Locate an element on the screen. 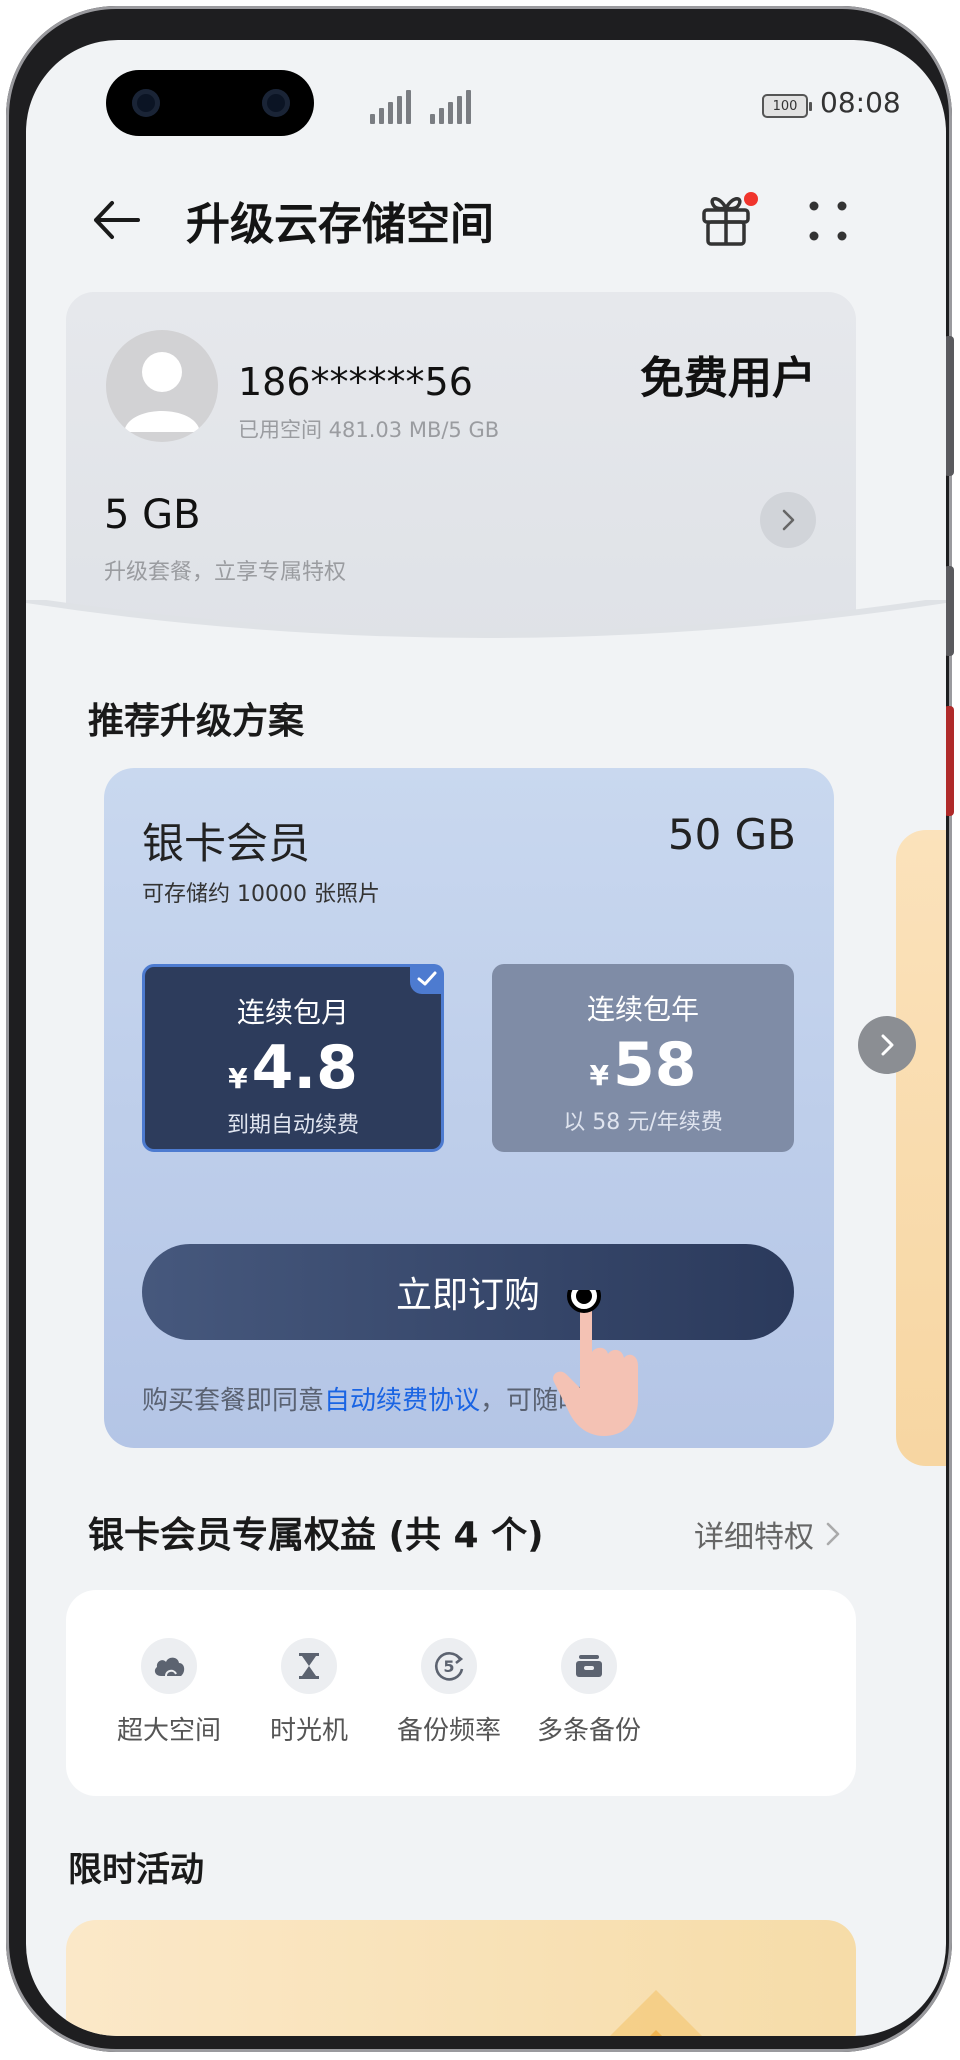 This screenshot has height=2060, width=960. option-note: 以 58 元/年续费 is located at coordinates (643, 1122).